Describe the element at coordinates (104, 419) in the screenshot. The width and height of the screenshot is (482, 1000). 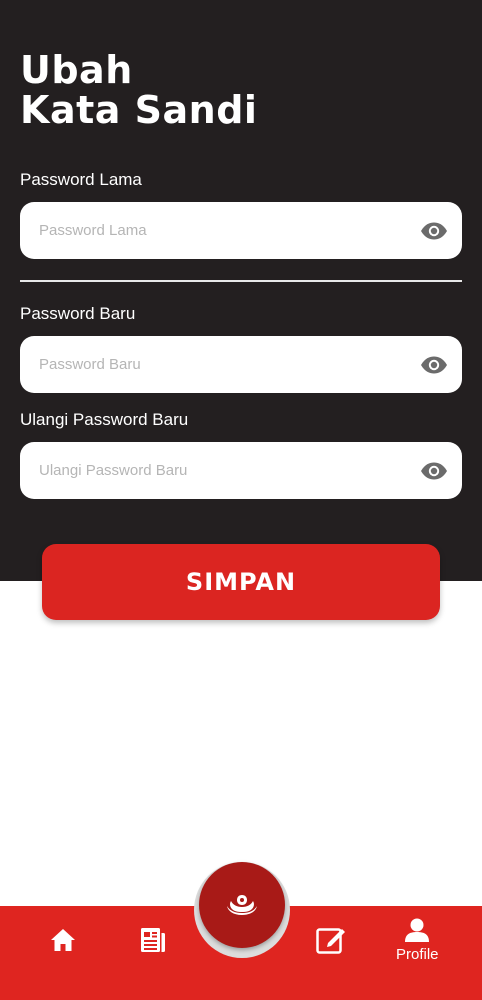
I see `confirm-password-label: Ulangi Password Baru` at that location.